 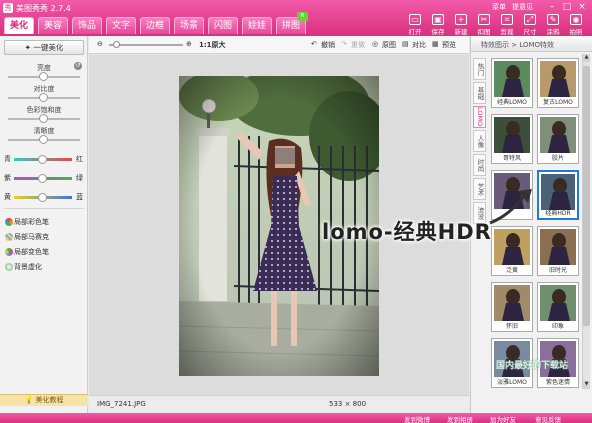 What do you see at coordinates (389, 45) in the screenshot?
I see `original-button: 原图` at bounding box center [389, 45].